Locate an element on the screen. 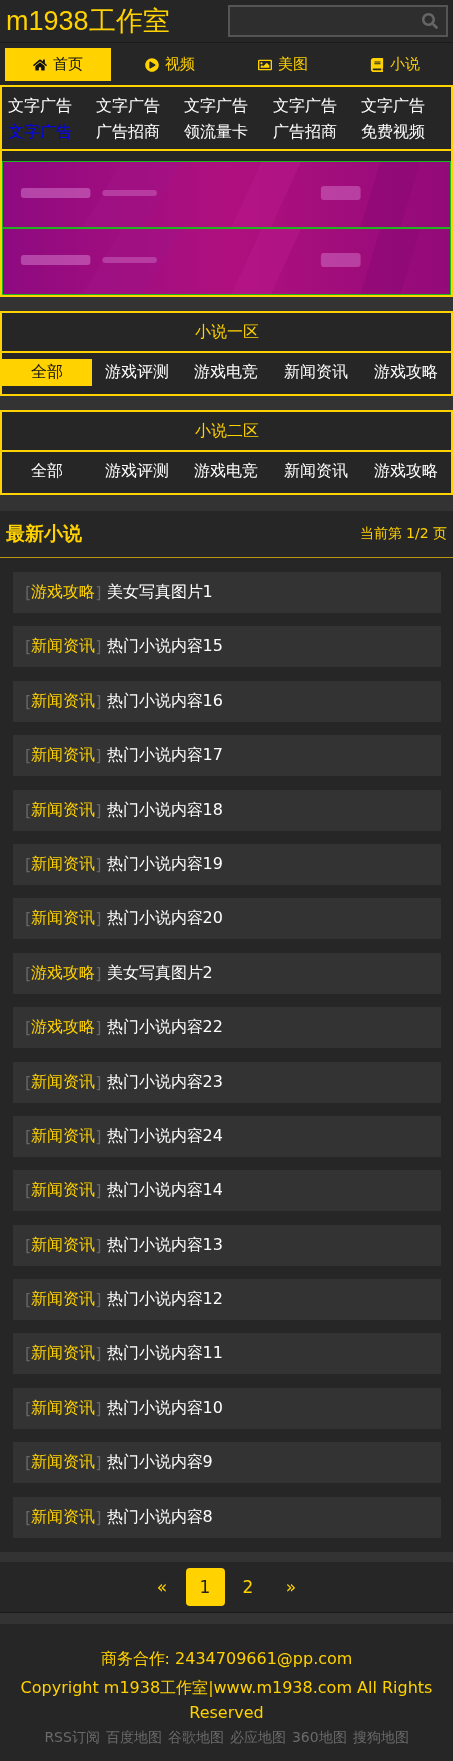 The width and height of the screenshot is (453, 1761). section-title: 小说一区 is located at coordinates (226, 333).